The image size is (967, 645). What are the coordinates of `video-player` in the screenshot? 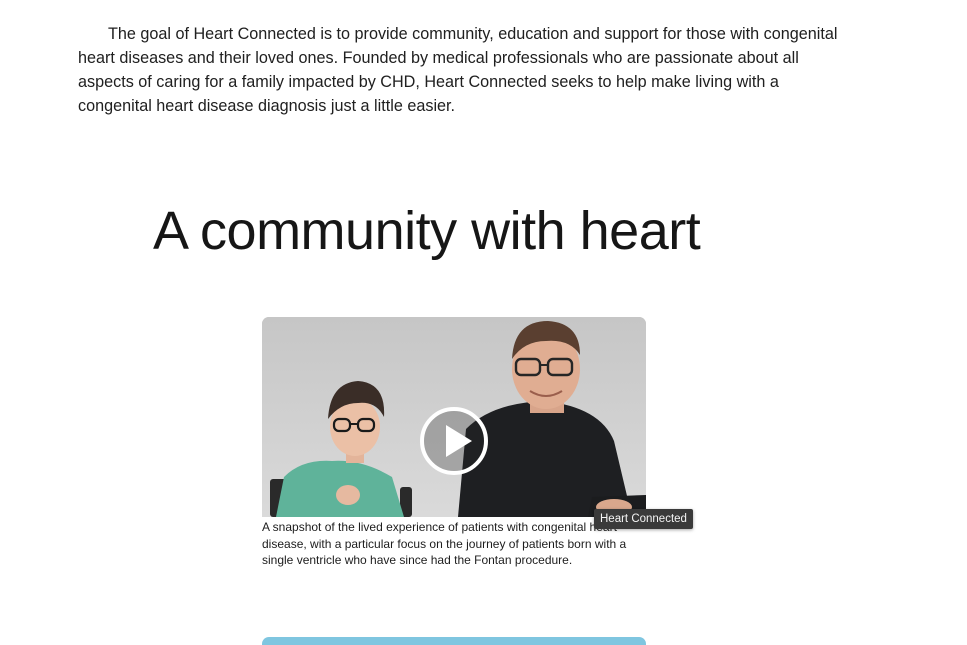 It's located at (454, 417).